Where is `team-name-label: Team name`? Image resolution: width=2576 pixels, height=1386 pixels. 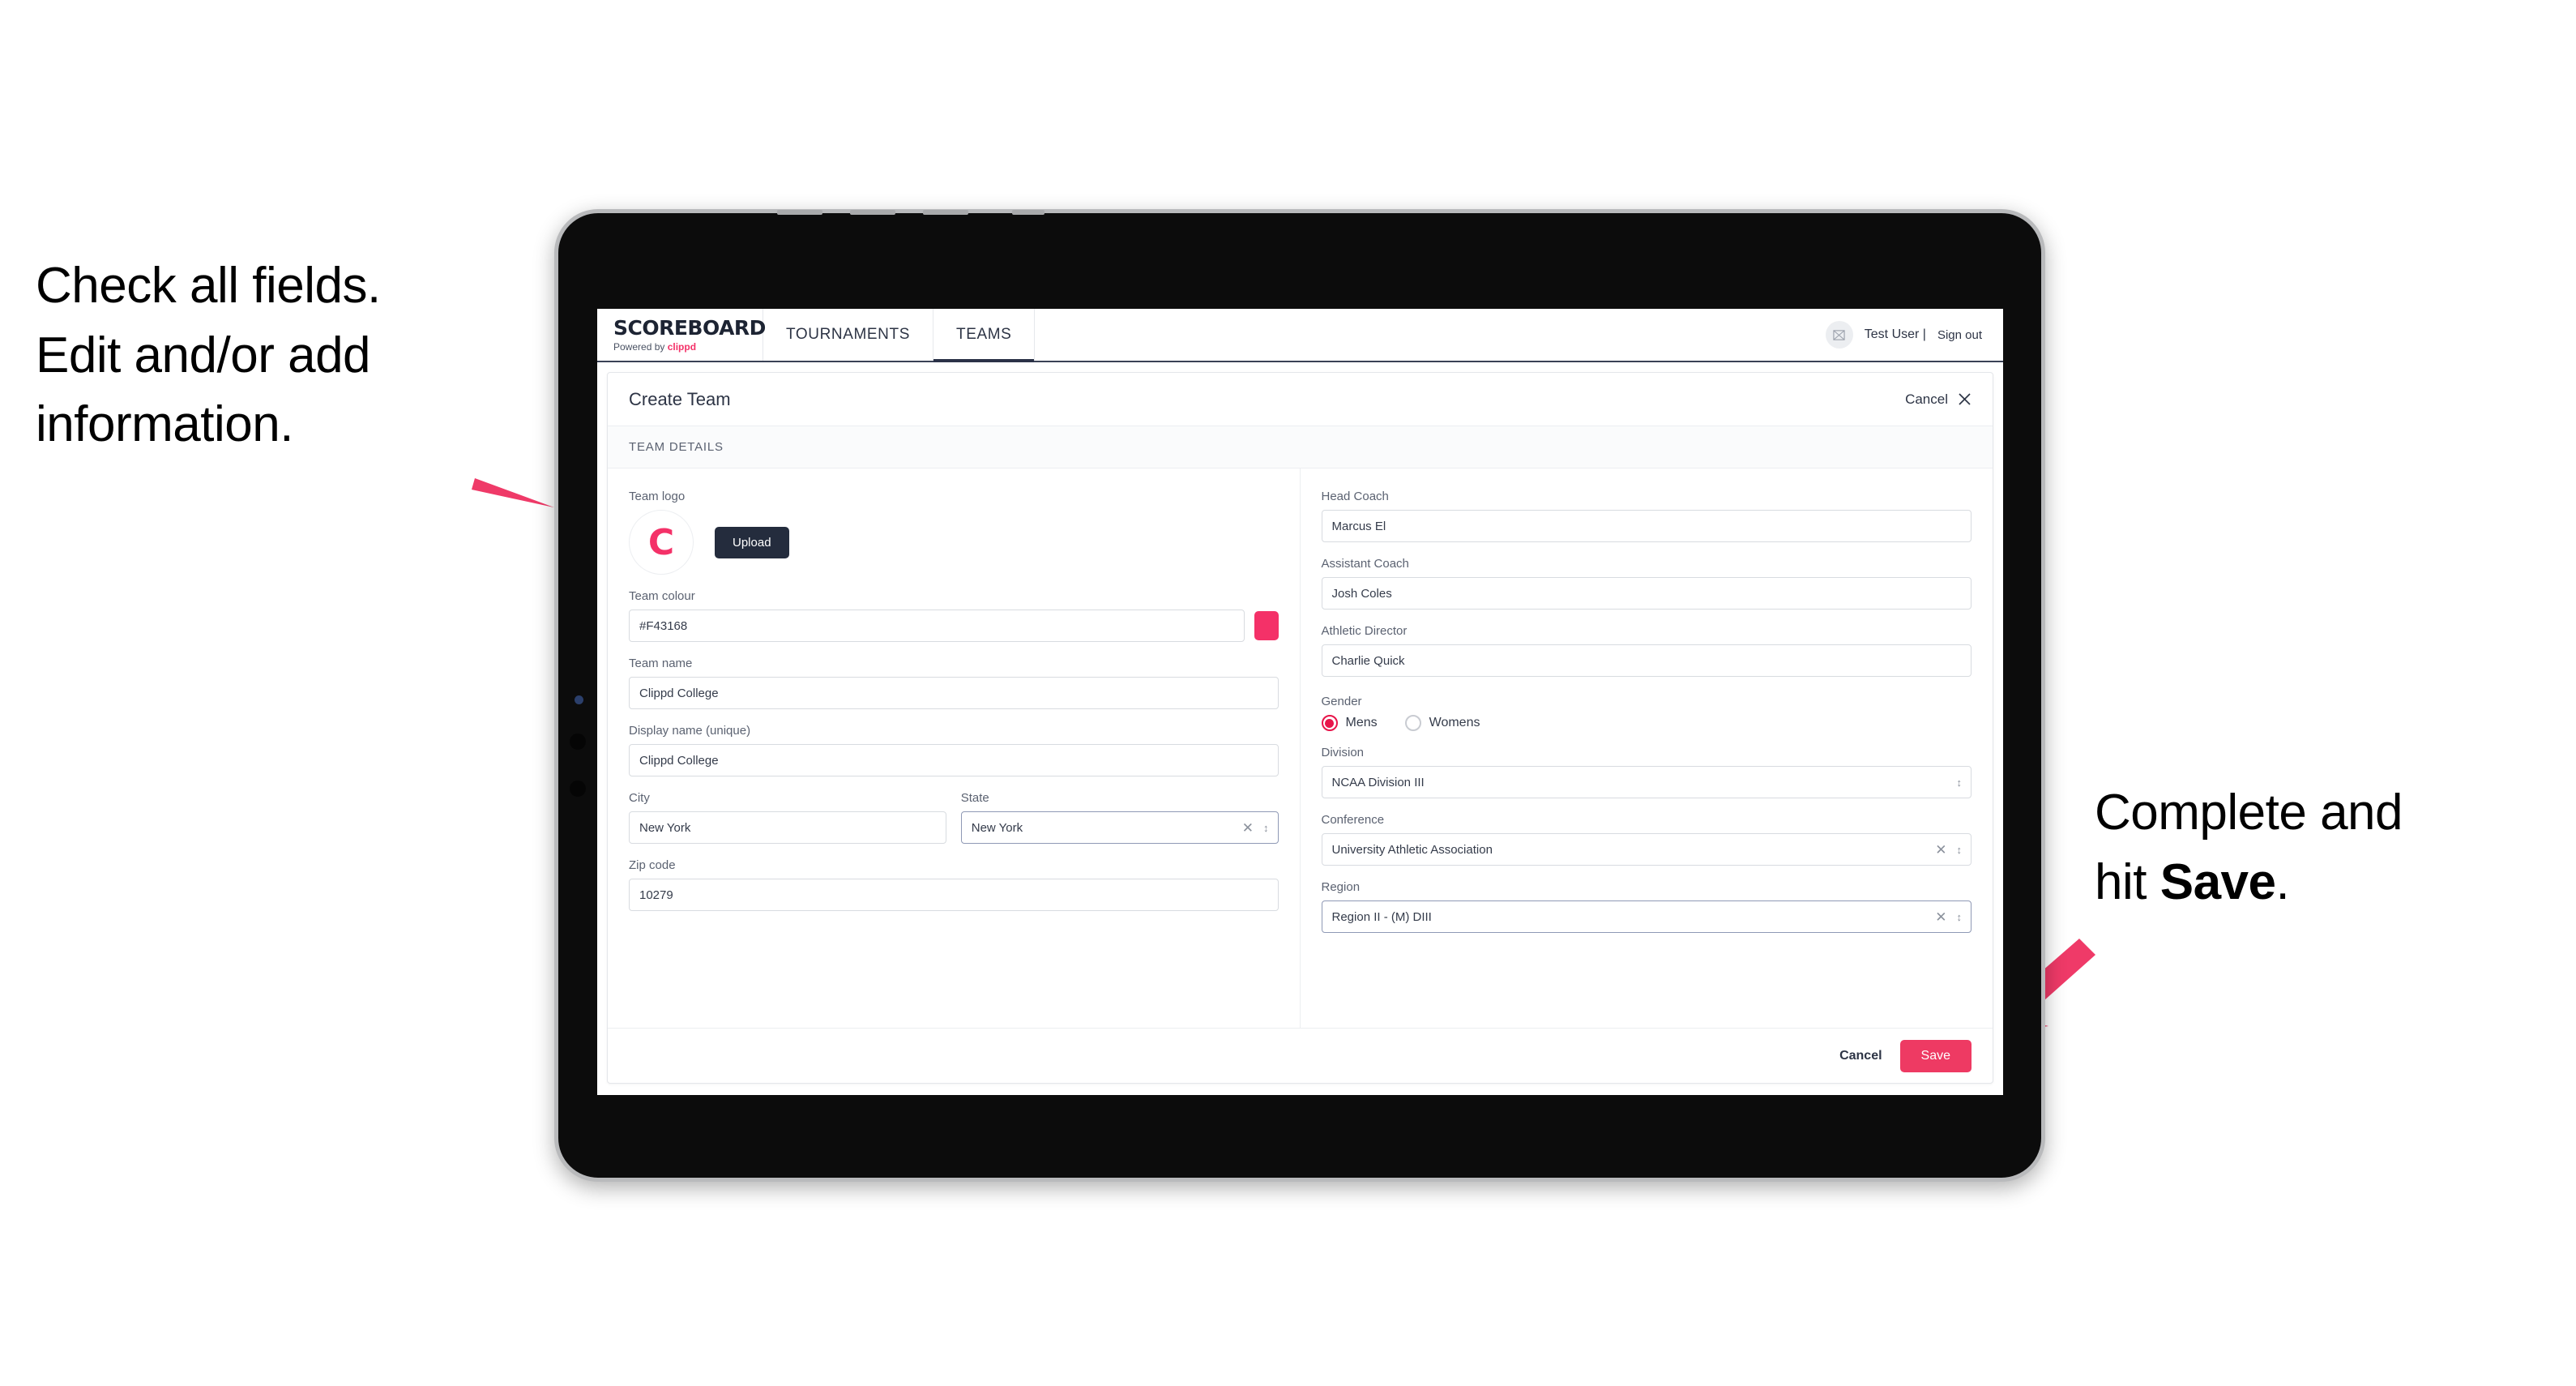
team-name-label: Team name is located at coordinates (661, 663).